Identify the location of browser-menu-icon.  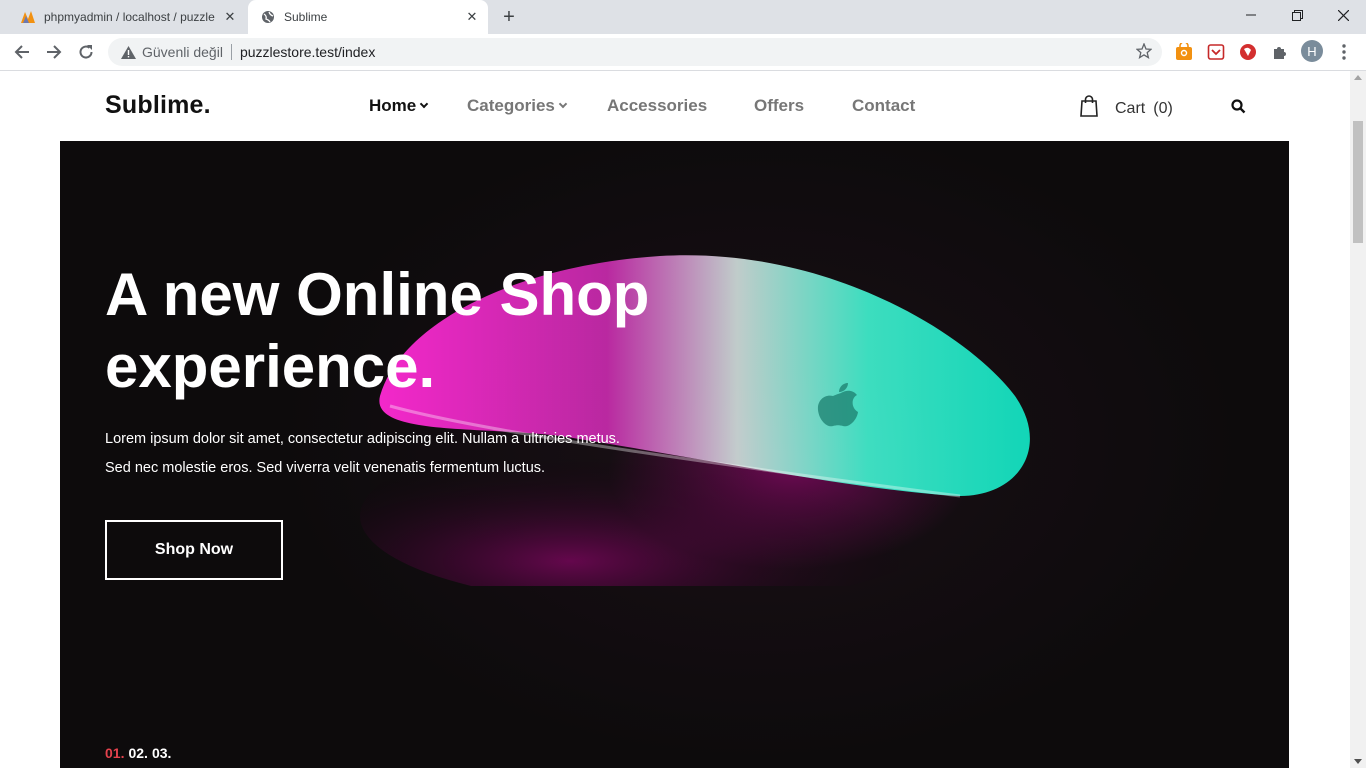
(1344, 52).